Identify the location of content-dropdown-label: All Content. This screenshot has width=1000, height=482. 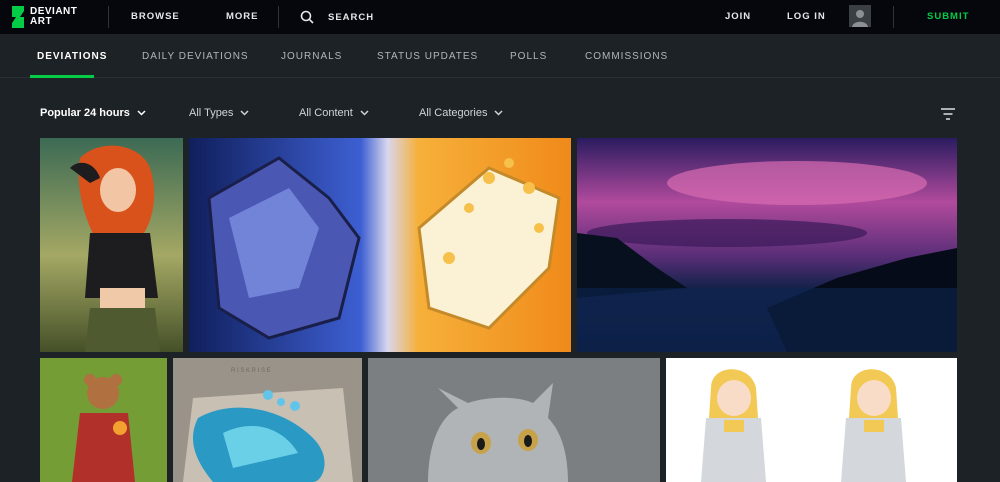
(326, 113).